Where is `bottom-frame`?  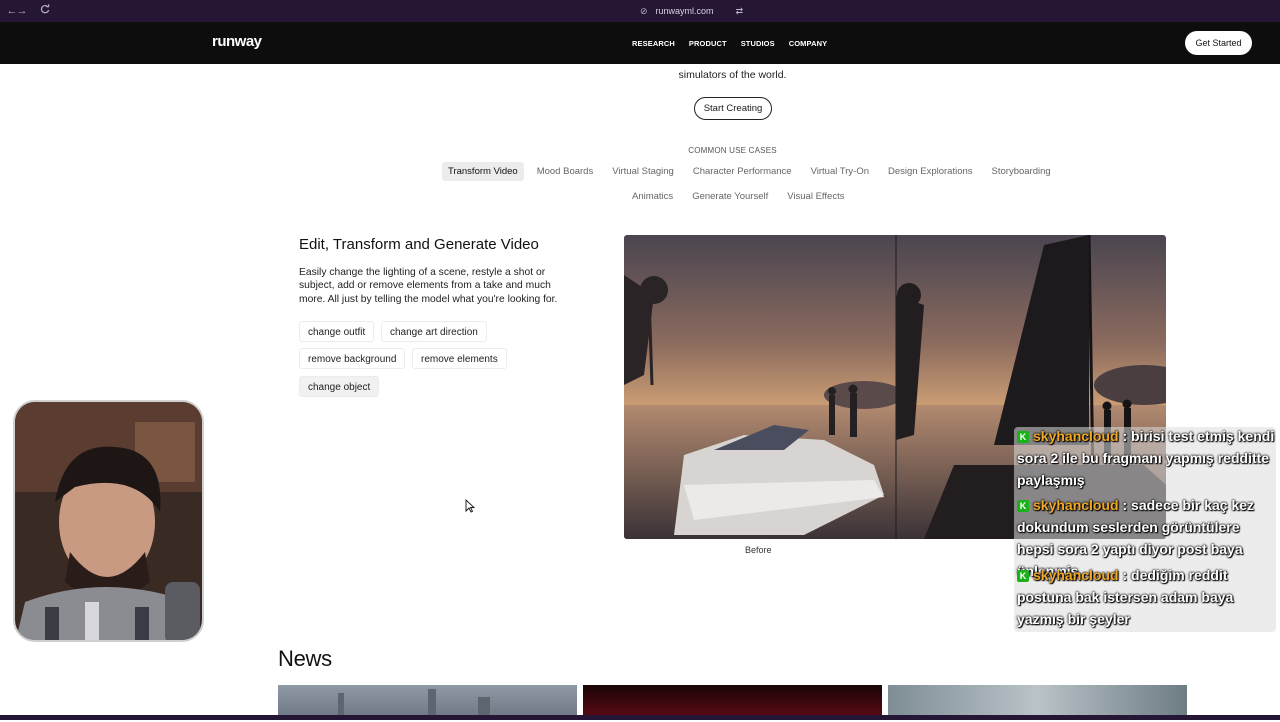
bottom-frame is located at coordinates (640, 717).